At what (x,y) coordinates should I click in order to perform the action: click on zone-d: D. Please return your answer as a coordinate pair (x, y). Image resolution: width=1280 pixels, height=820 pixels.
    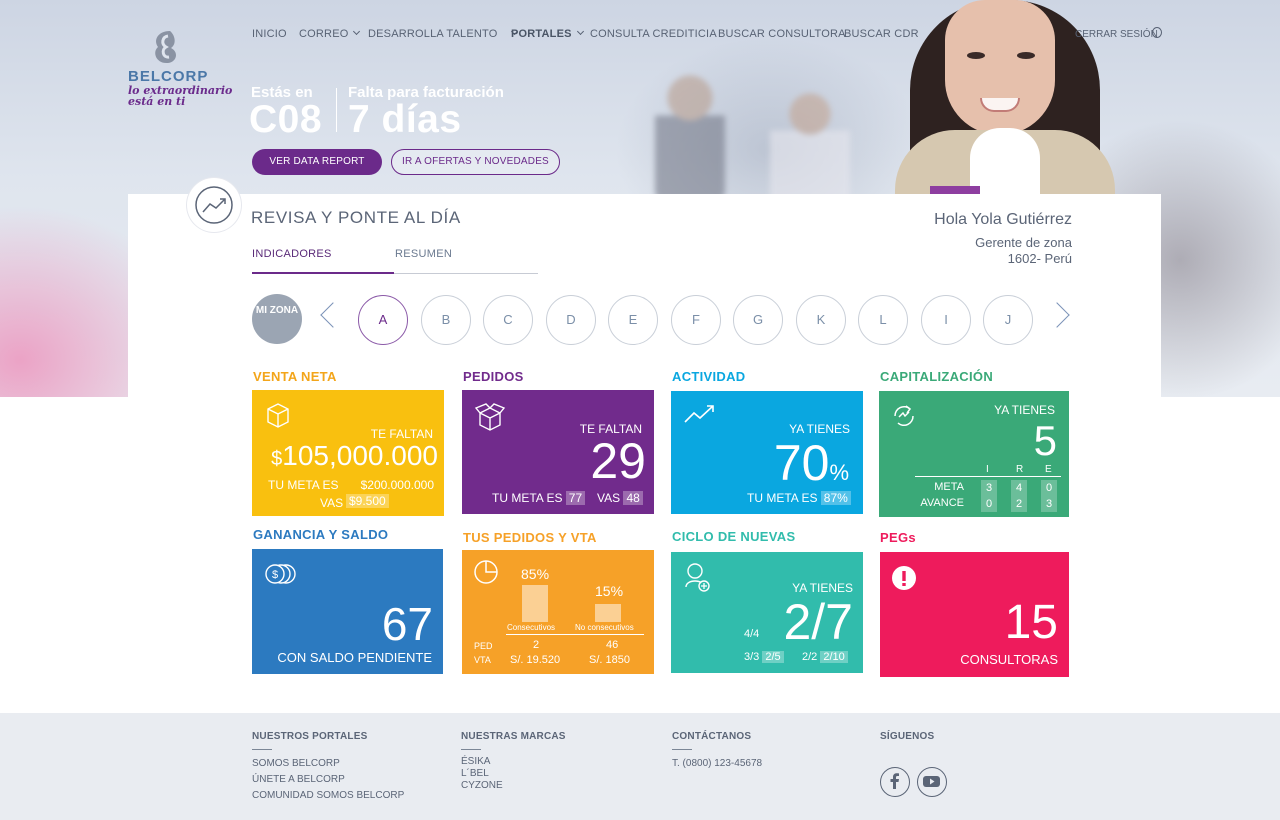
    Looking at the image, I should click on (571, 320).